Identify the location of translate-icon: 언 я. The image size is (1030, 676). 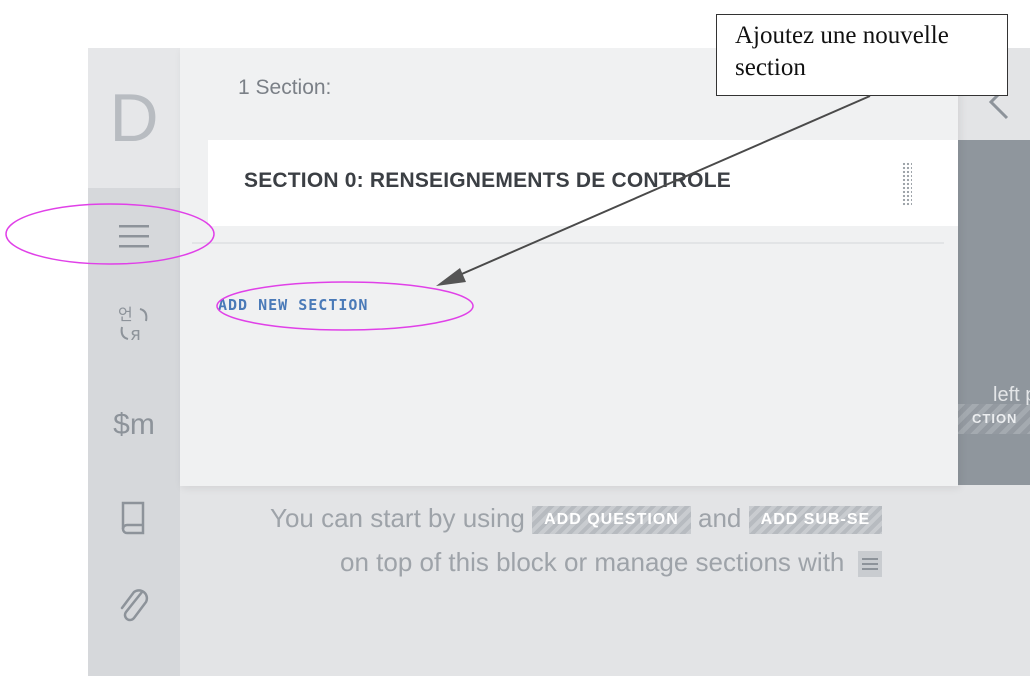
(134, 323).